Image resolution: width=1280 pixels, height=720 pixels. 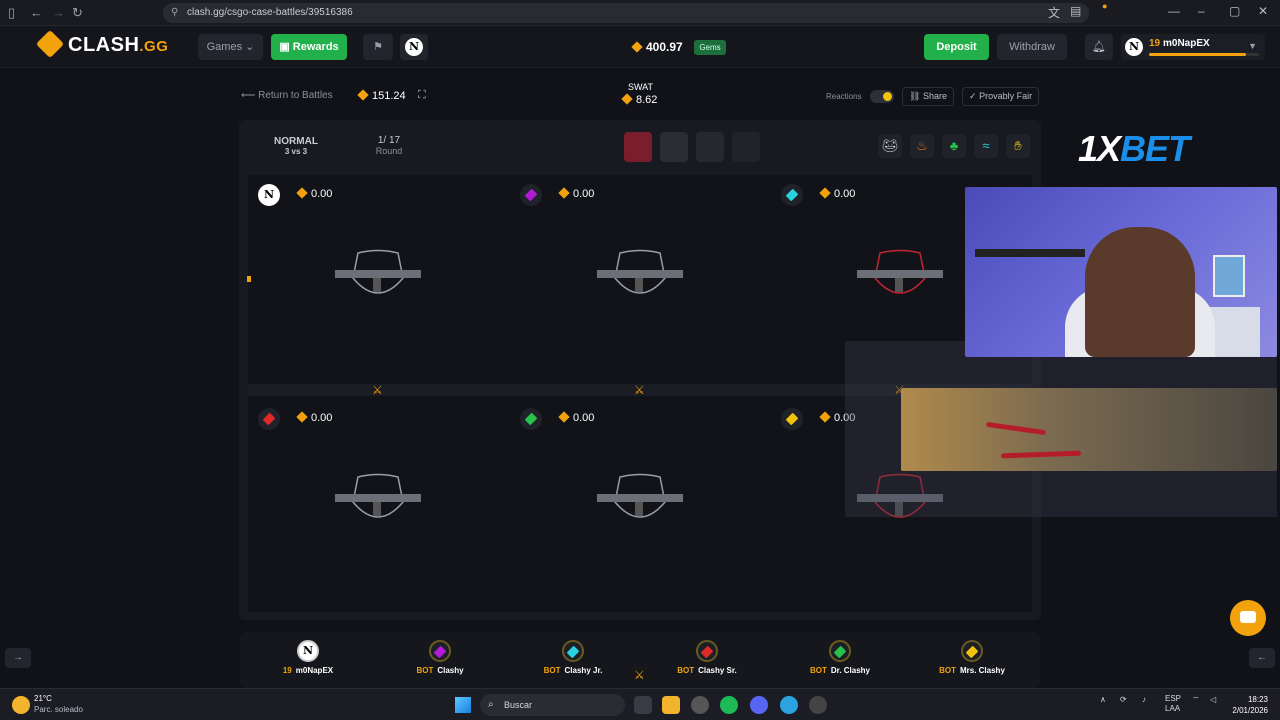 What do you see at coordinates (922, 146) in the screenshot?
I see `reaction-fire-icon: ♨` at bounding box center [922, 146].